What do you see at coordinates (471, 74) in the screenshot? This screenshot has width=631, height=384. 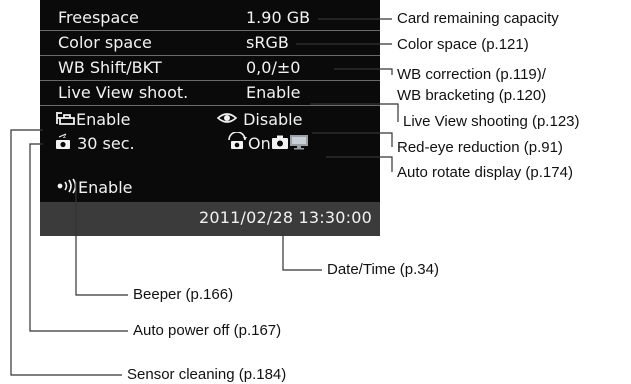 I see `callout-wb-correction: WB correction (p.119)/` at bounding box center [471, 74].